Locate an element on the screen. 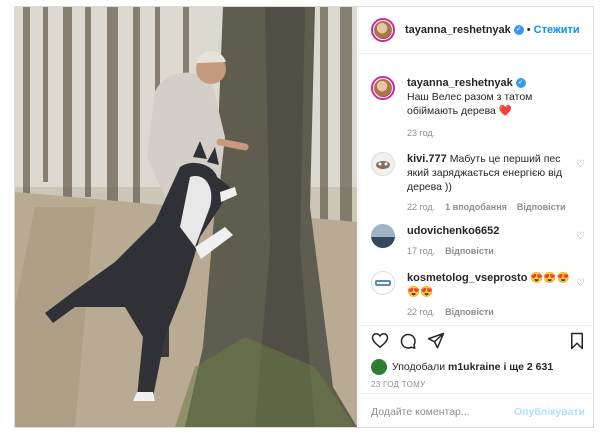  comment-likes: 1 вподобання is located at coordinates (476, 207).